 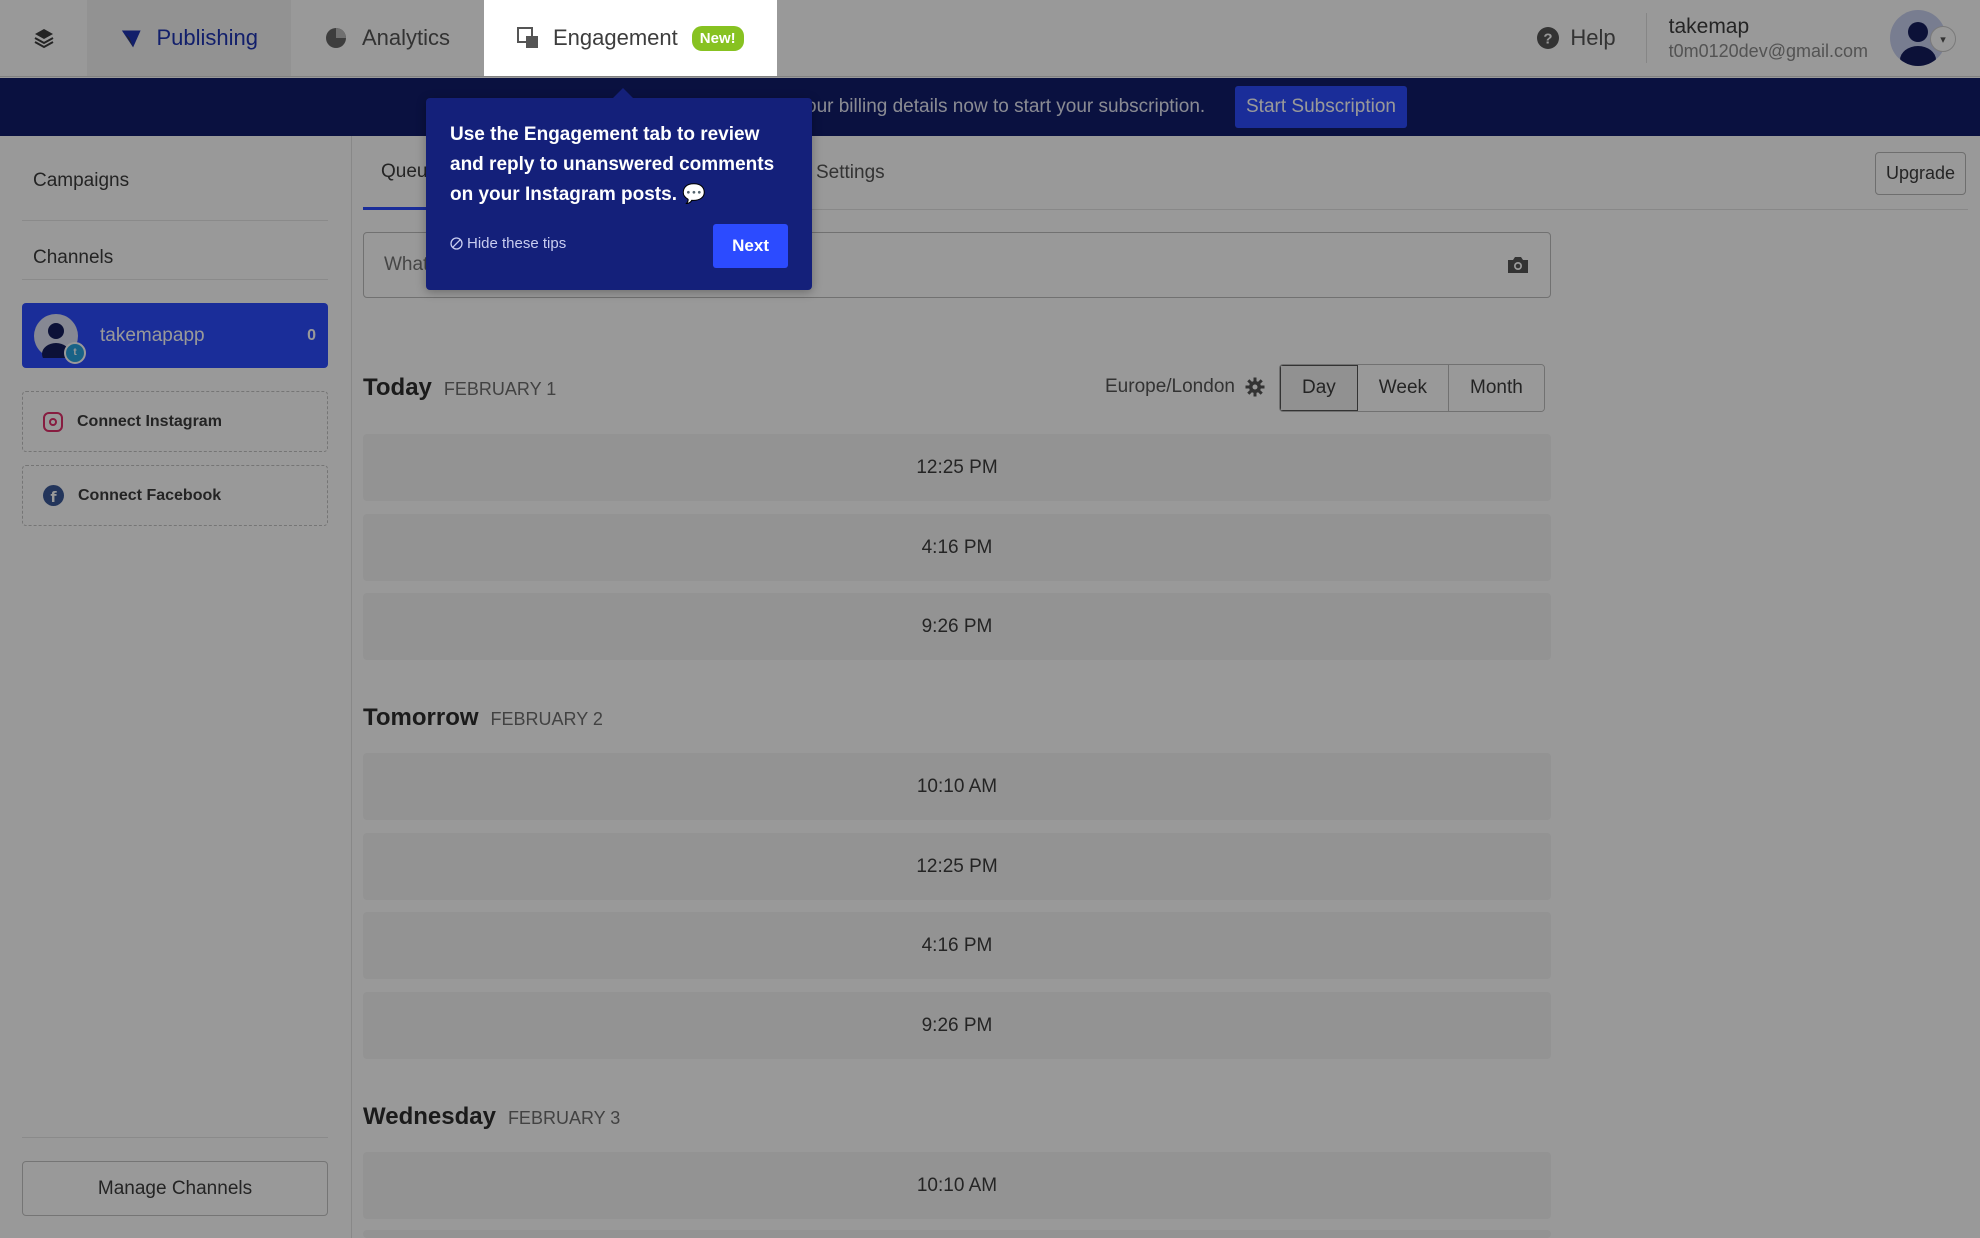 I want to click on hide-tips-link: Hide these tips, so click(x=508, y=243).